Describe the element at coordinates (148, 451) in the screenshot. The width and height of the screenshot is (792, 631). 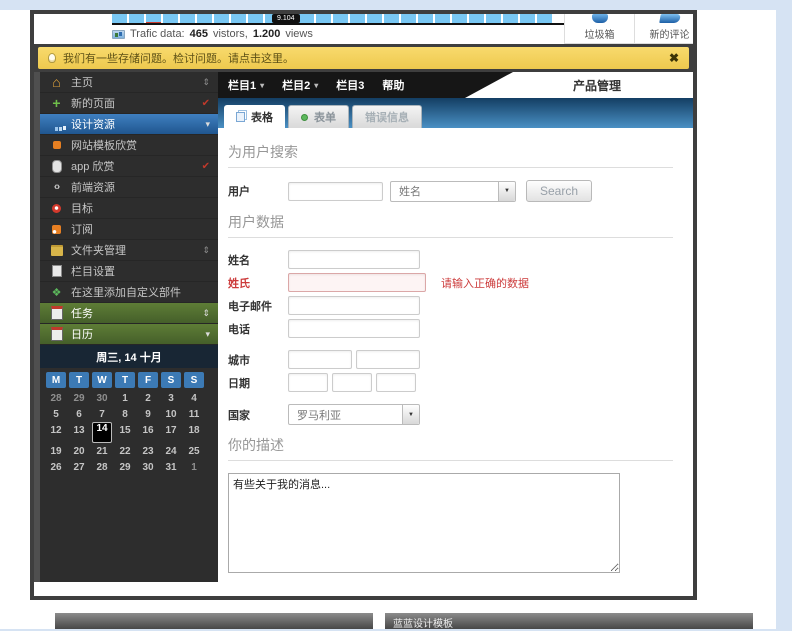
I see `calendar-date: 23` at that location.